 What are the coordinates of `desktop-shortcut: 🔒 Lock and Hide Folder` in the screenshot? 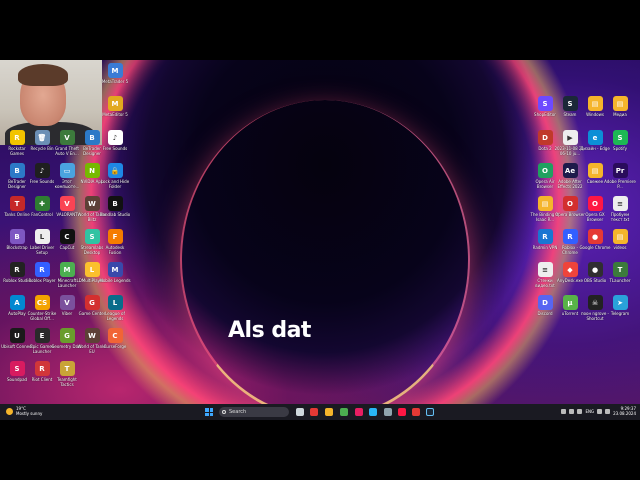 It's located at (115, 178).